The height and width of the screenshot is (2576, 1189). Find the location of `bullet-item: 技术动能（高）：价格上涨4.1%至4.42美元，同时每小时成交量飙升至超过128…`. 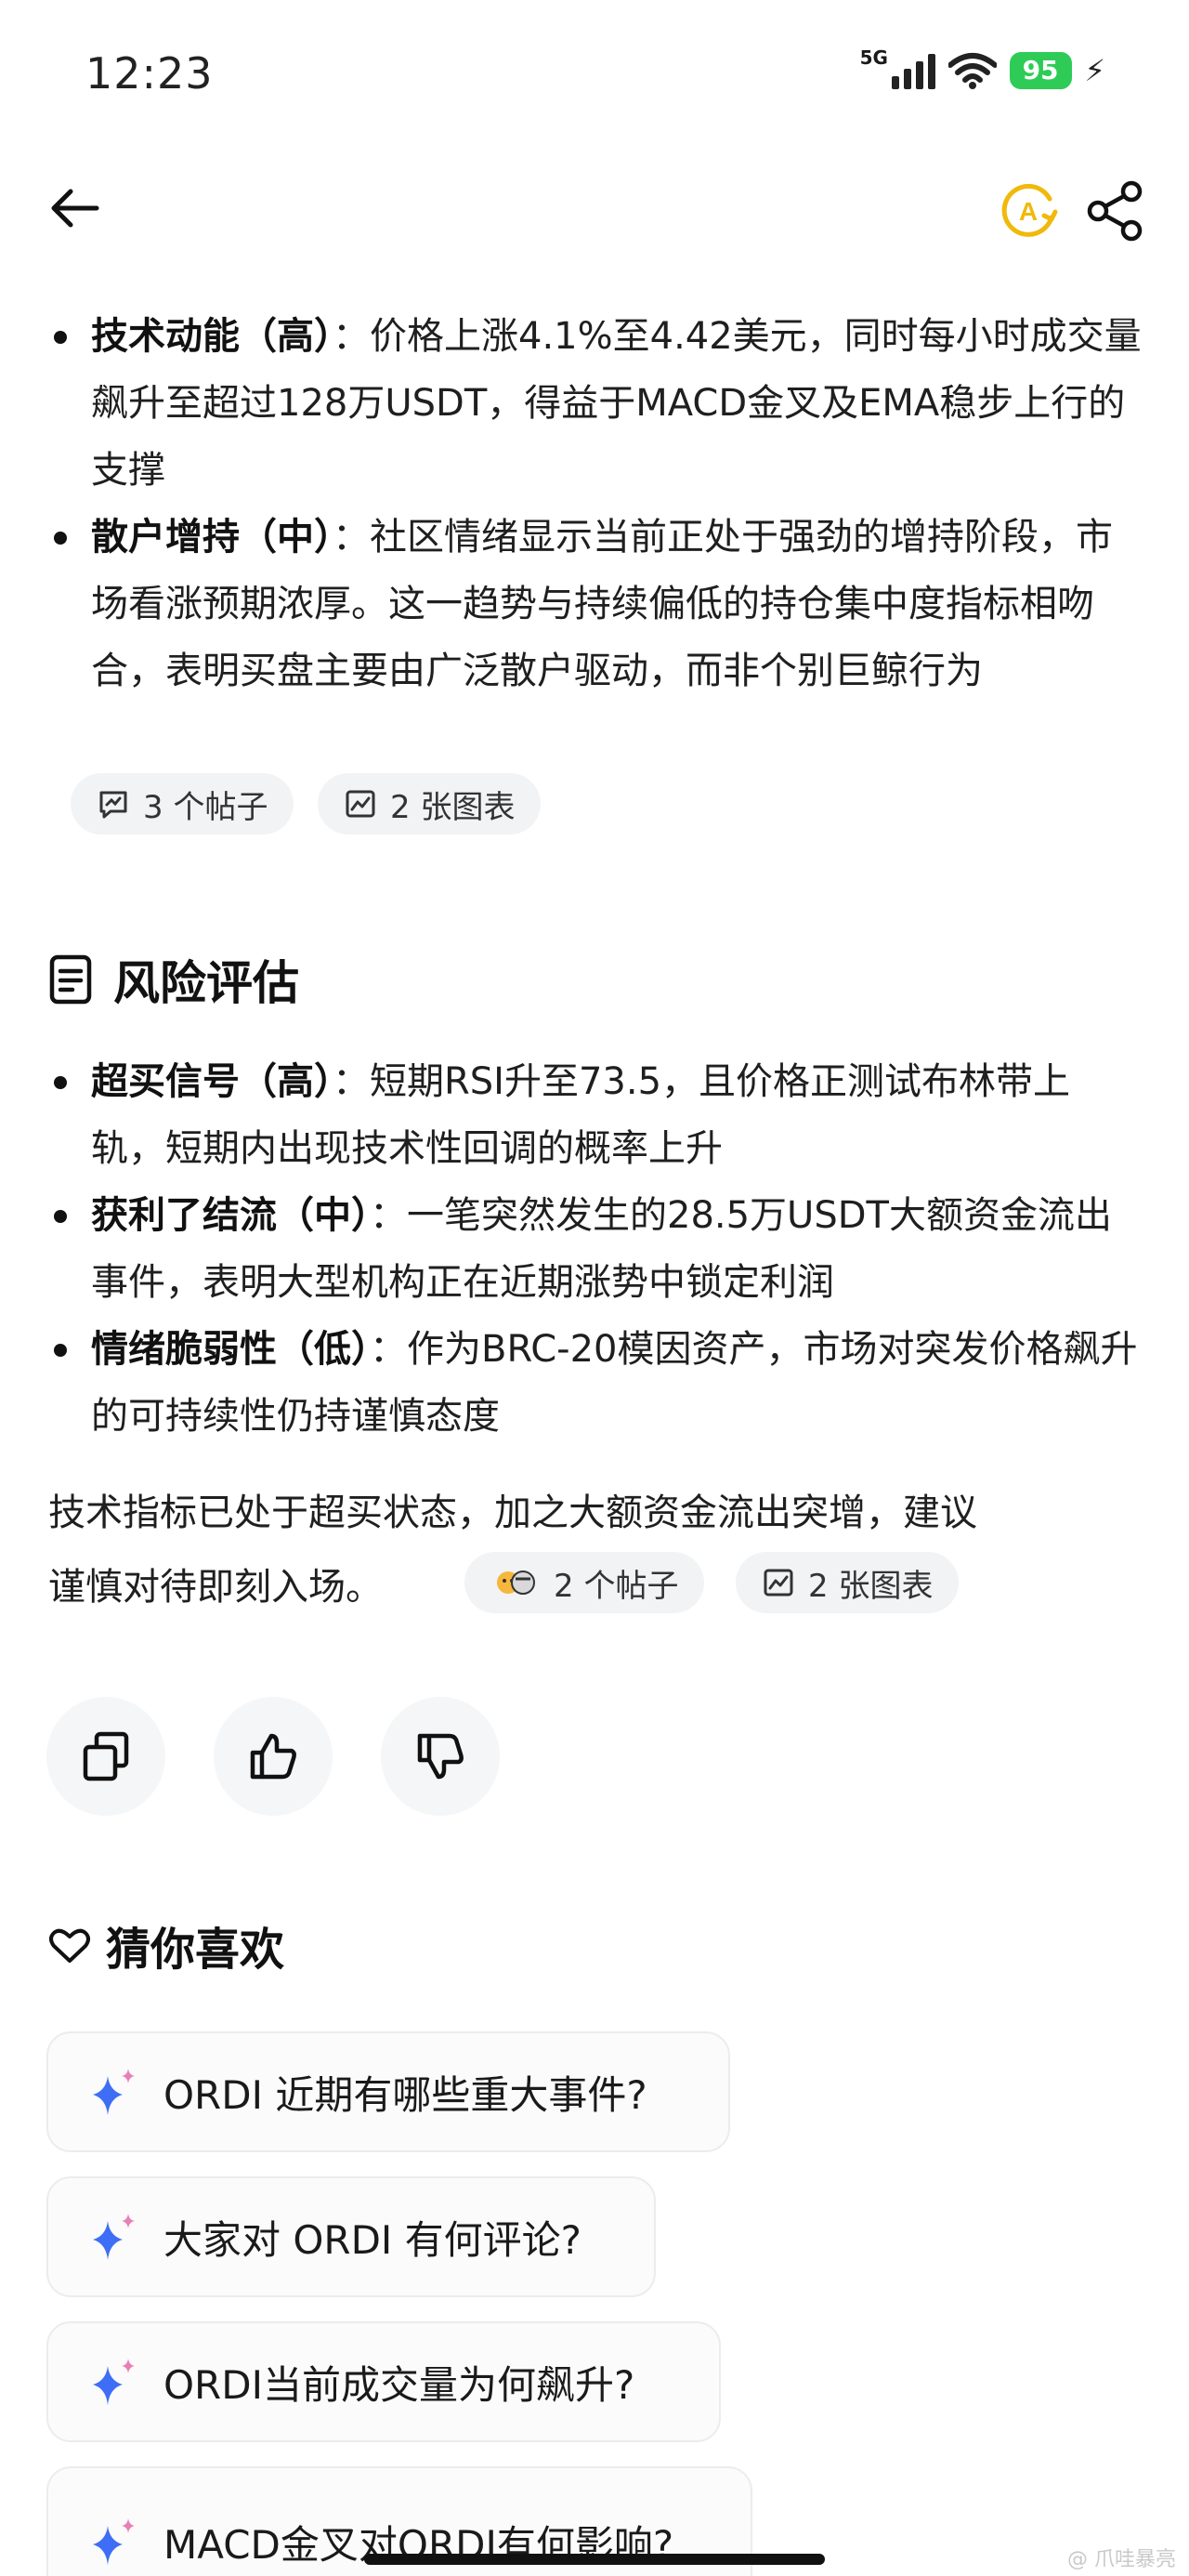

bullet-item: 技术动能（高）：价格上涨4.1%至4.42美元，同时每小时成交量飙升至超过128… is located at coordinates (594, 403).